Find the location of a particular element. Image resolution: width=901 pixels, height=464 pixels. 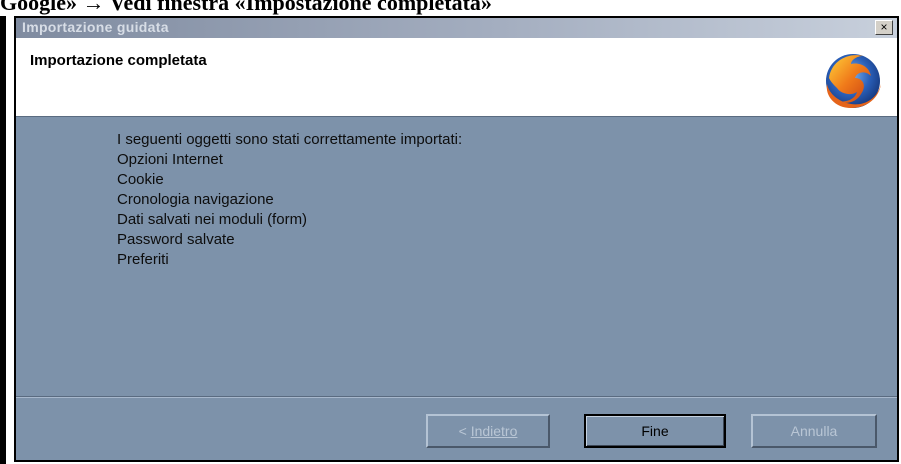

close-button: × is located at coordinates (884, 27).